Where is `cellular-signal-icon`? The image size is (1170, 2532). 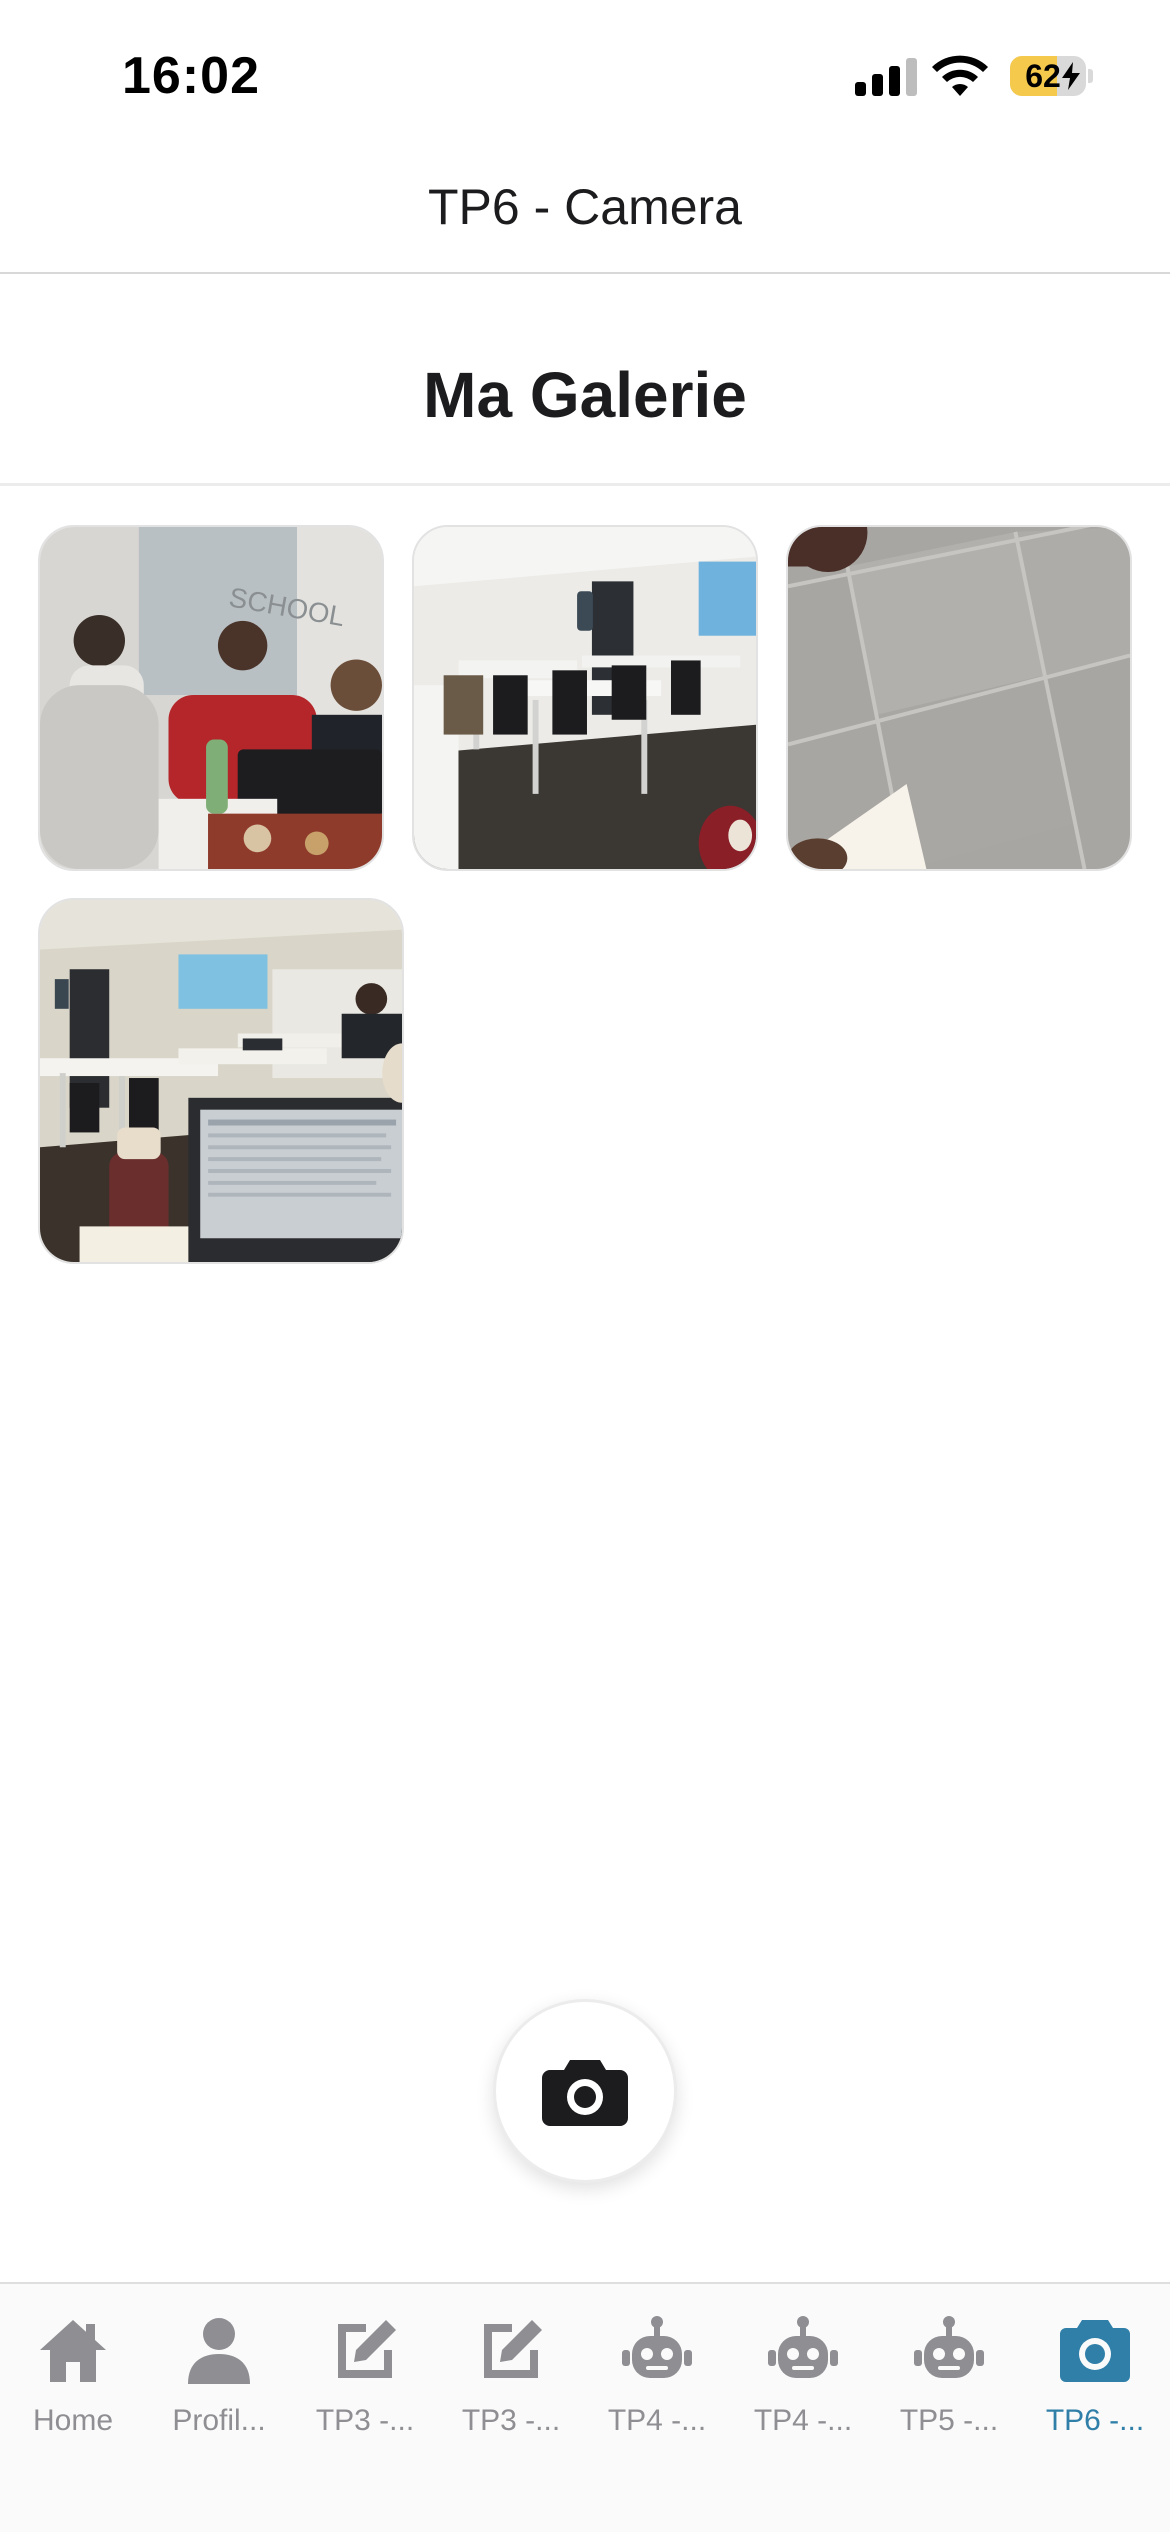 cellular-signal-icon is located at coordinates (886, 77).